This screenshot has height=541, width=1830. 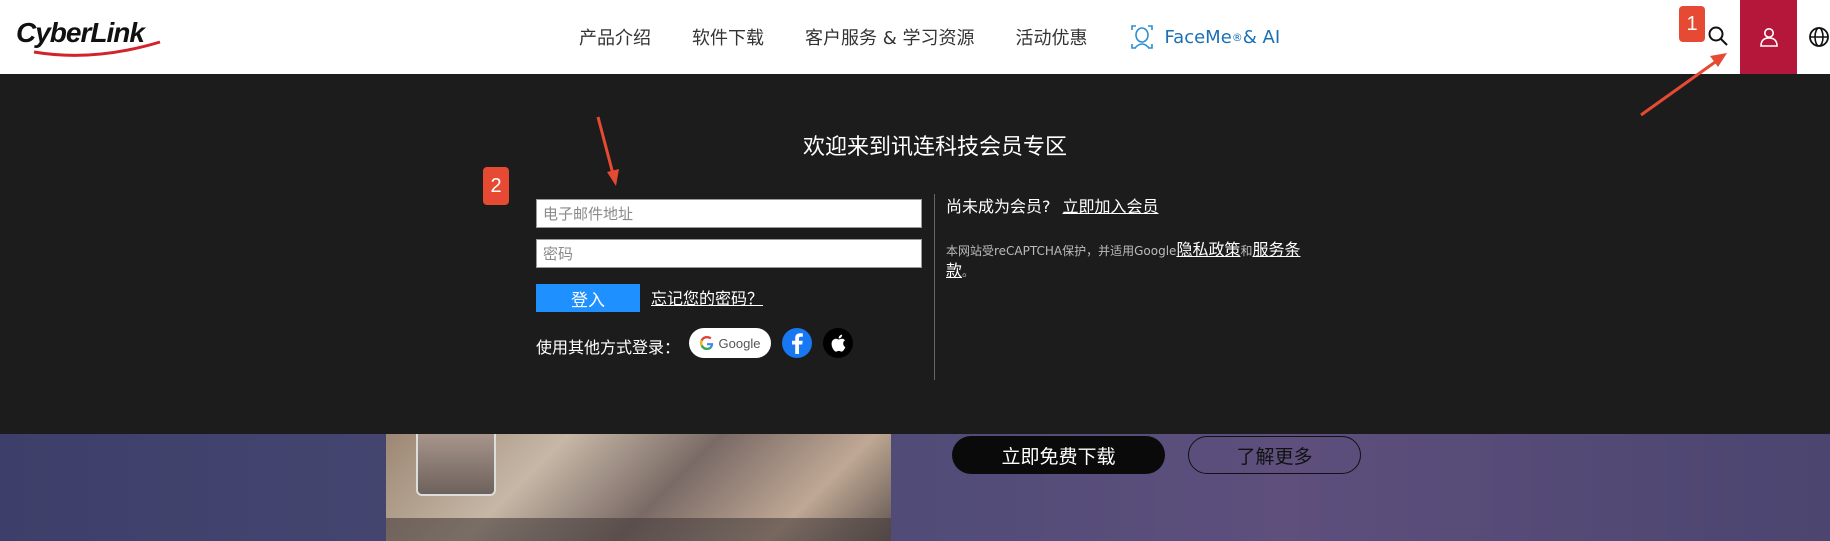 What do you see at coordinates (456, 465) in the screenshot?
I see `hero-thumbnail` at bounding box center [456, 465].